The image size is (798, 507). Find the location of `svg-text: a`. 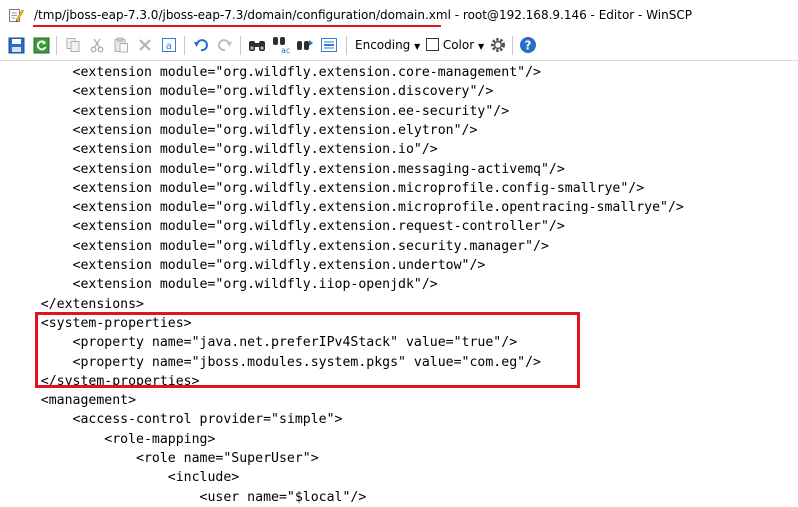

svg-text: a is located at coordinates (169, 46).